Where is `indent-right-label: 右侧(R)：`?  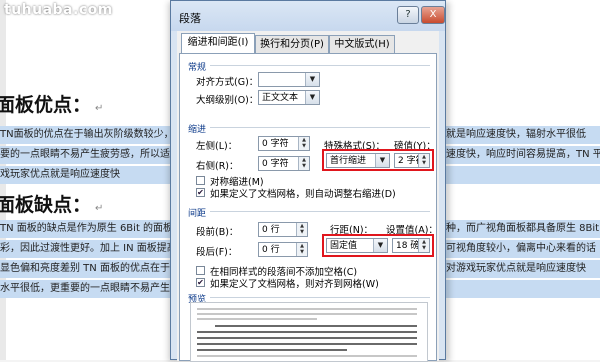 indent-right-label: 右侧(R)： is located at coordinates (217, 166).